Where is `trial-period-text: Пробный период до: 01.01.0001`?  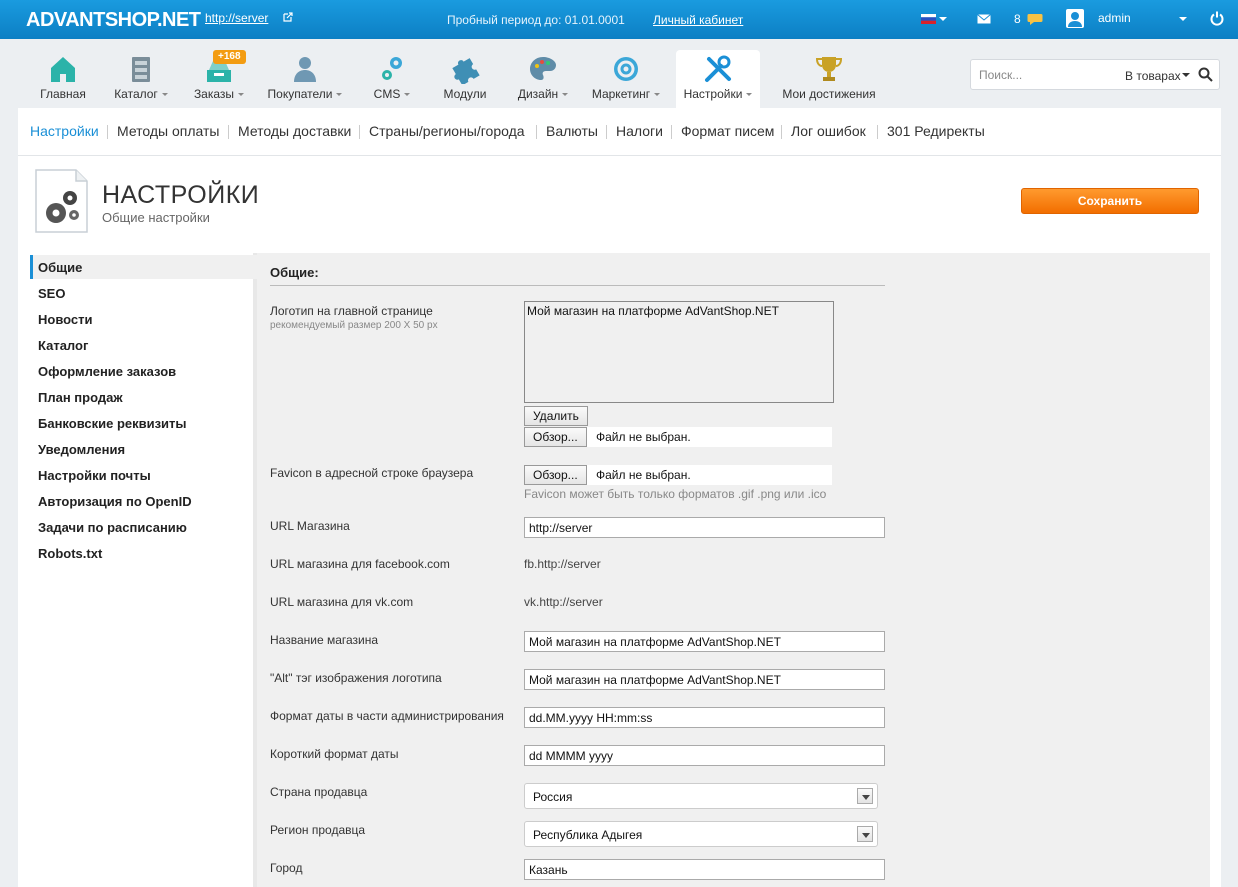 trial-period-text: Пробный период до: 01.01.0001 is located at coordinates (536, 20).